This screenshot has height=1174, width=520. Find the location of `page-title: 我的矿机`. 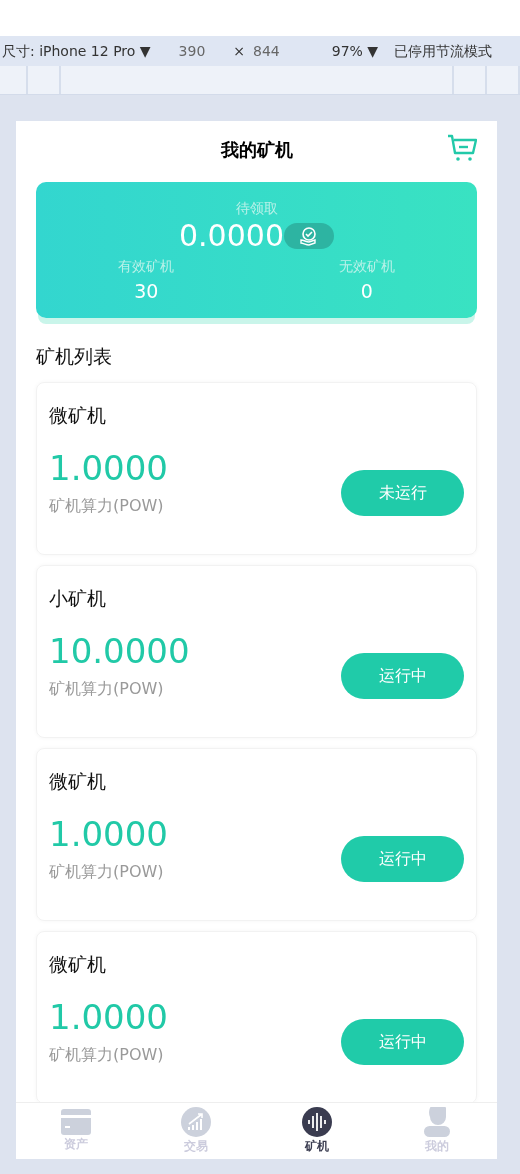

page-title: 我的矿机 is located at coordinates (256, 149).